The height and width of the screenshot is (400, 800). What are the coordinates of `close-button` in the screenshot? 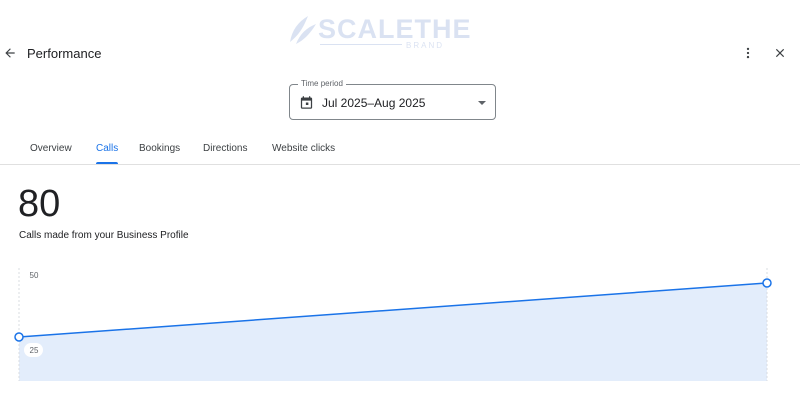 It's located at (780, 53).